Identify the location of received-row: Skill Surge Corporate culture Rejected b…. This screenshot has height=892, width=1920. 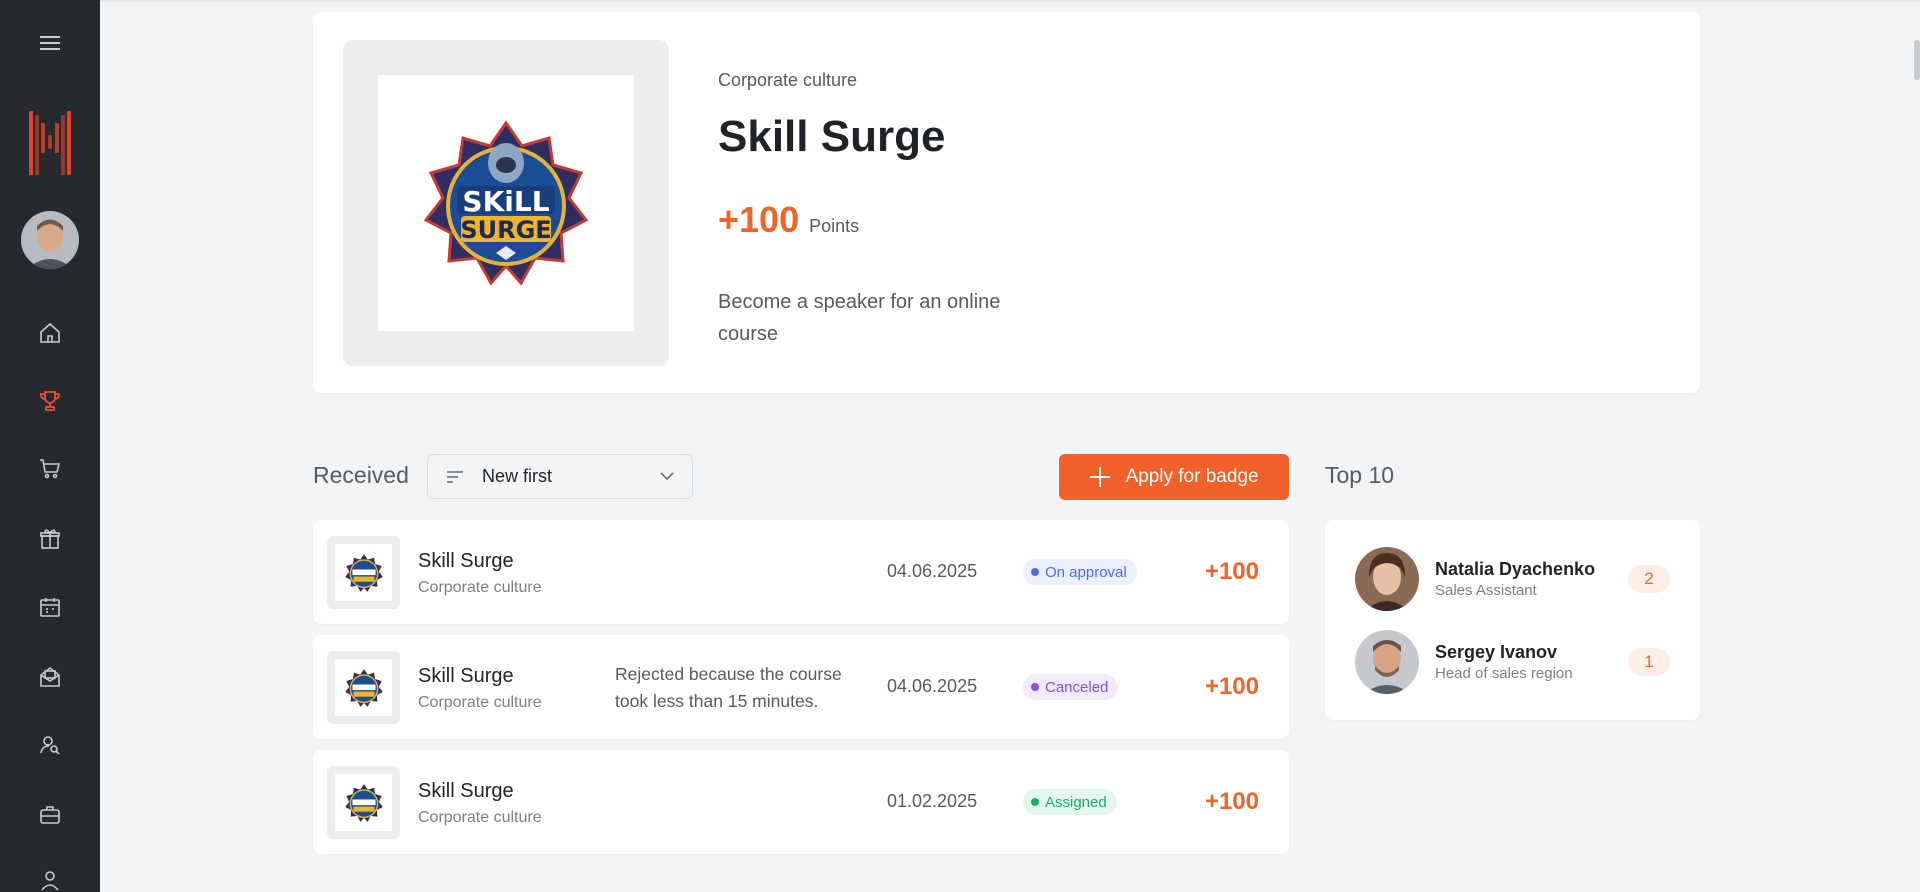
(801, 687).